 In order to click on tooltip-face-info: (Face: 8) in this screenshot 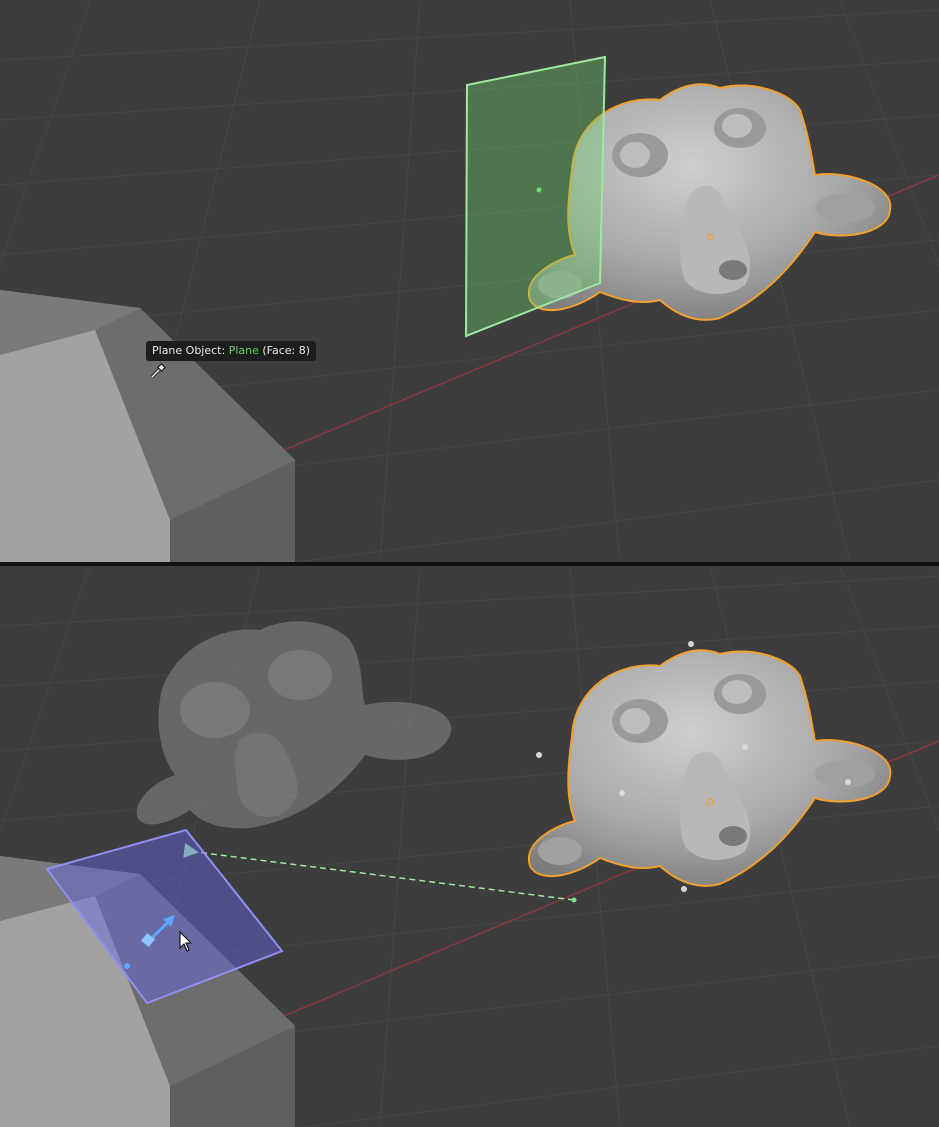, I will do `click(284, 350)`.